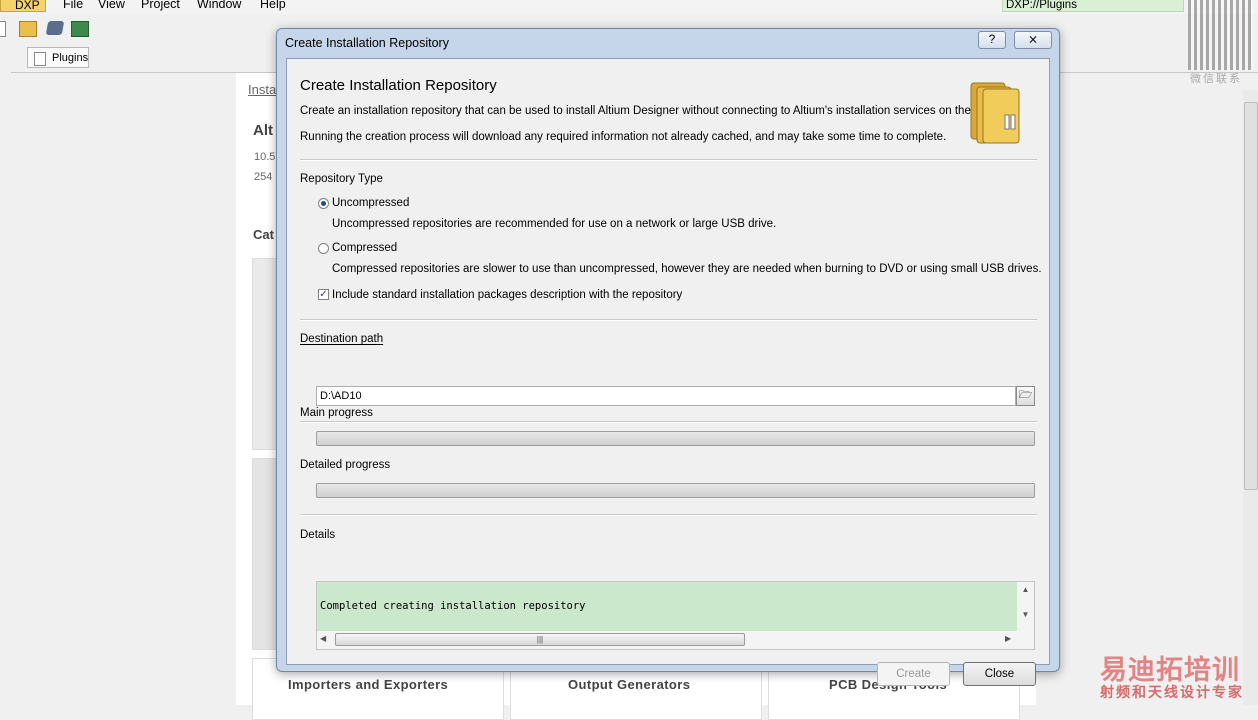 This screenshot has width=1258, height=720. I want to click on main-progress-bar, so click(675, 438).